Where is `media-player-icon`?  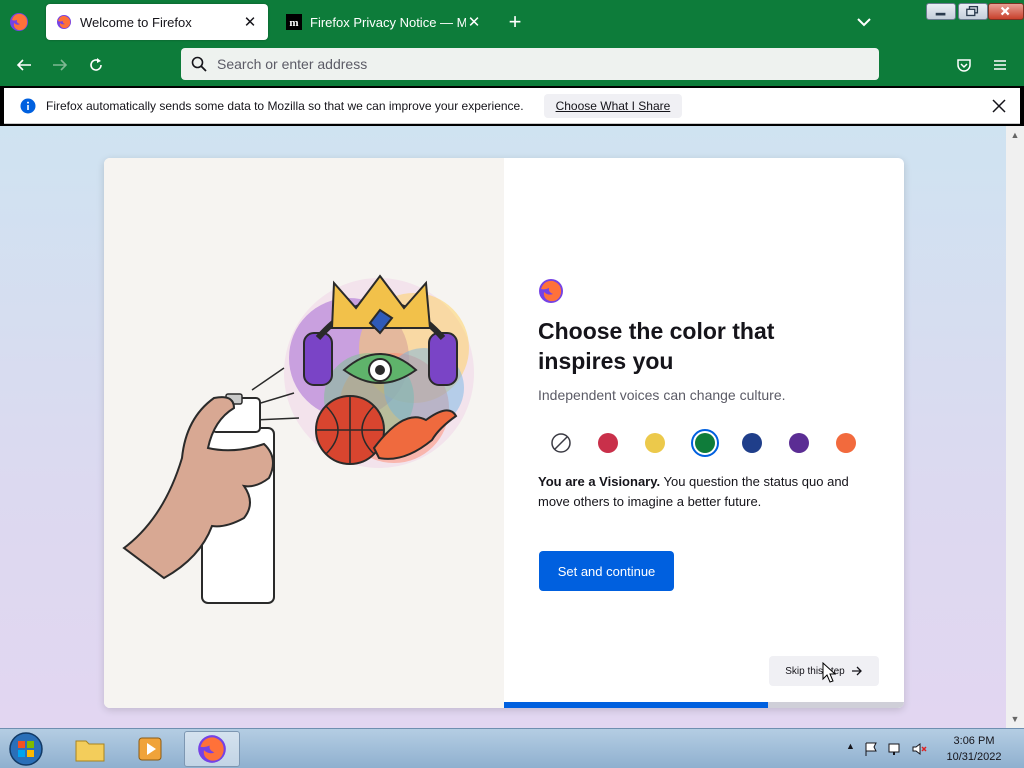
media-player-icon is located at coordinates (150, 749).